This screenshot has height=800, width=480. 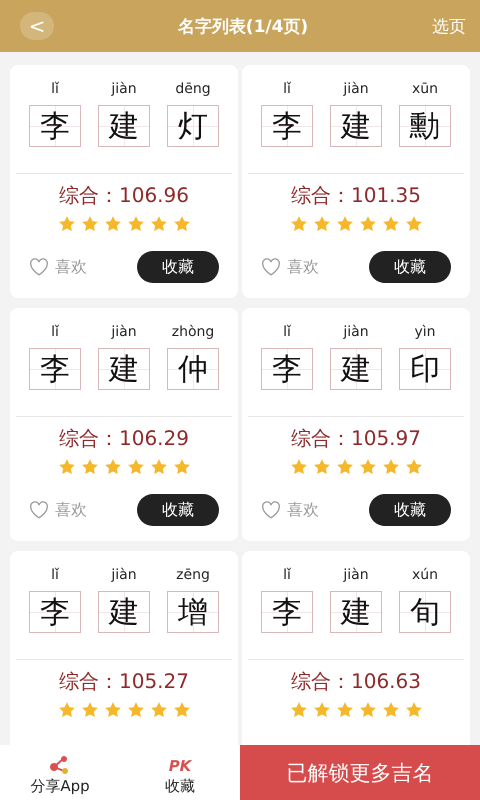 I want to click on character-box: 勳, so click(x=425, y=126).